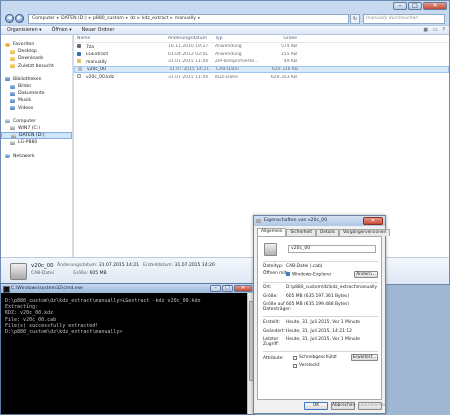 The width and height of the screenshot is (450, 415). I want to click on breadcrumb-daten: DATEN (D:), so click(74, 18).